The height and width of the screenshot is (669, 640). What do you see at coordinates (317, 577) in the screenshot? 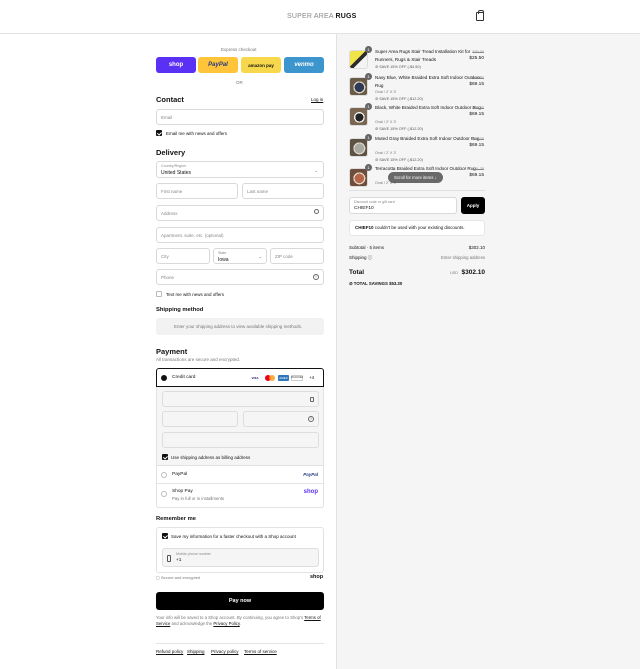
I see `shop-logo: shop` at bounding box center [317, 577].